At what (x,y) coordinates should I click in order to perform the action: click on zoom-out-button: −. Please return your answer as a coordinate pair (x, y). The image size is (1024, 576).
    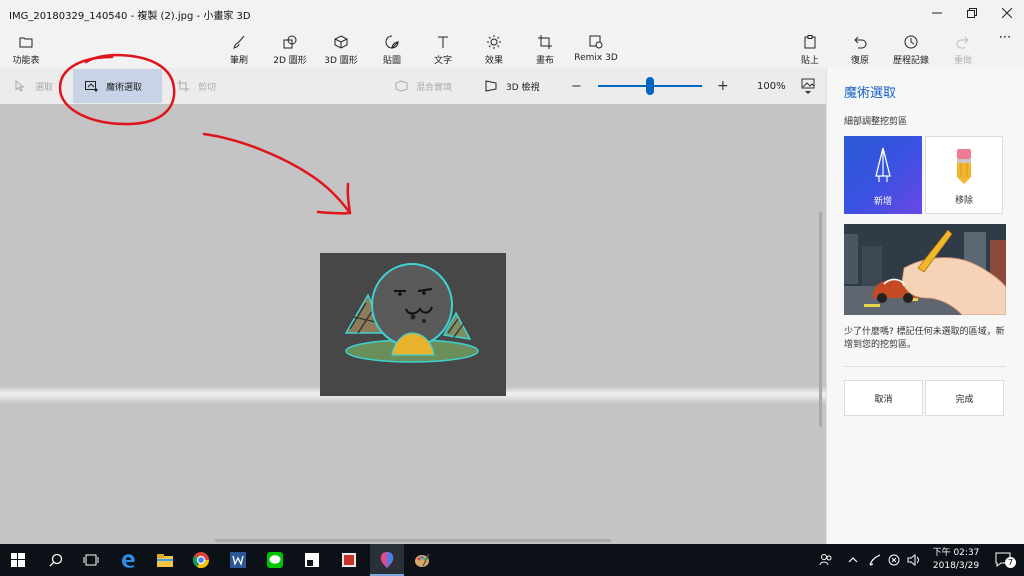
    Looking at the image, I should click on (576, 86).